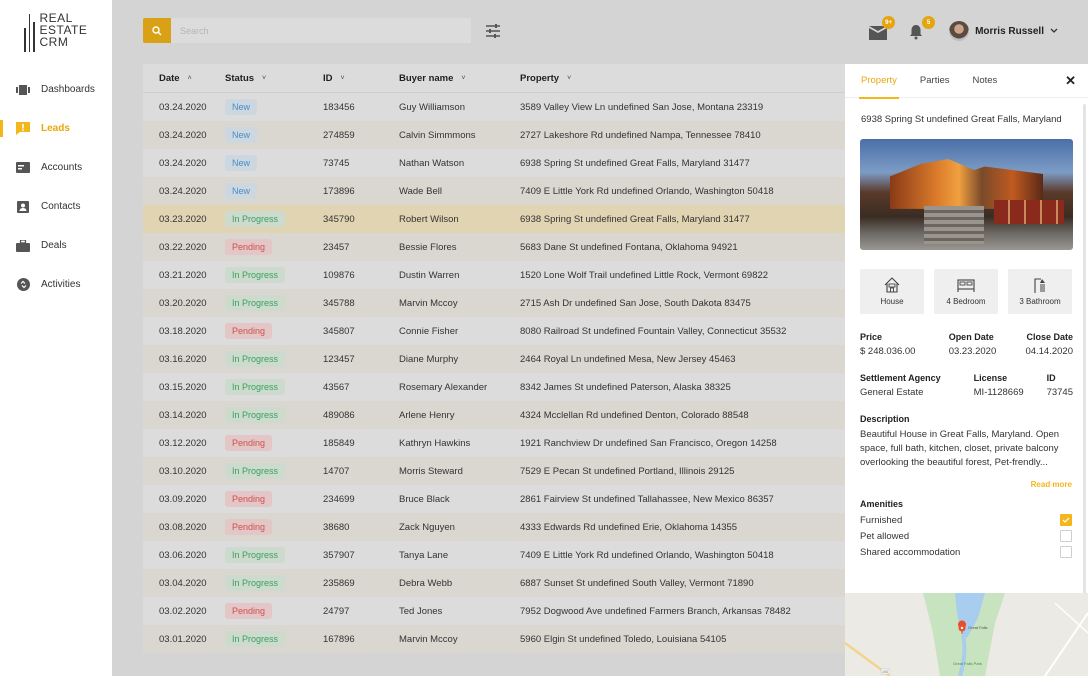 Image resolution: width=1088 pixels, height=676 pixels. I want to click on sidebar-item-label: Contacts, so click(61, 206).